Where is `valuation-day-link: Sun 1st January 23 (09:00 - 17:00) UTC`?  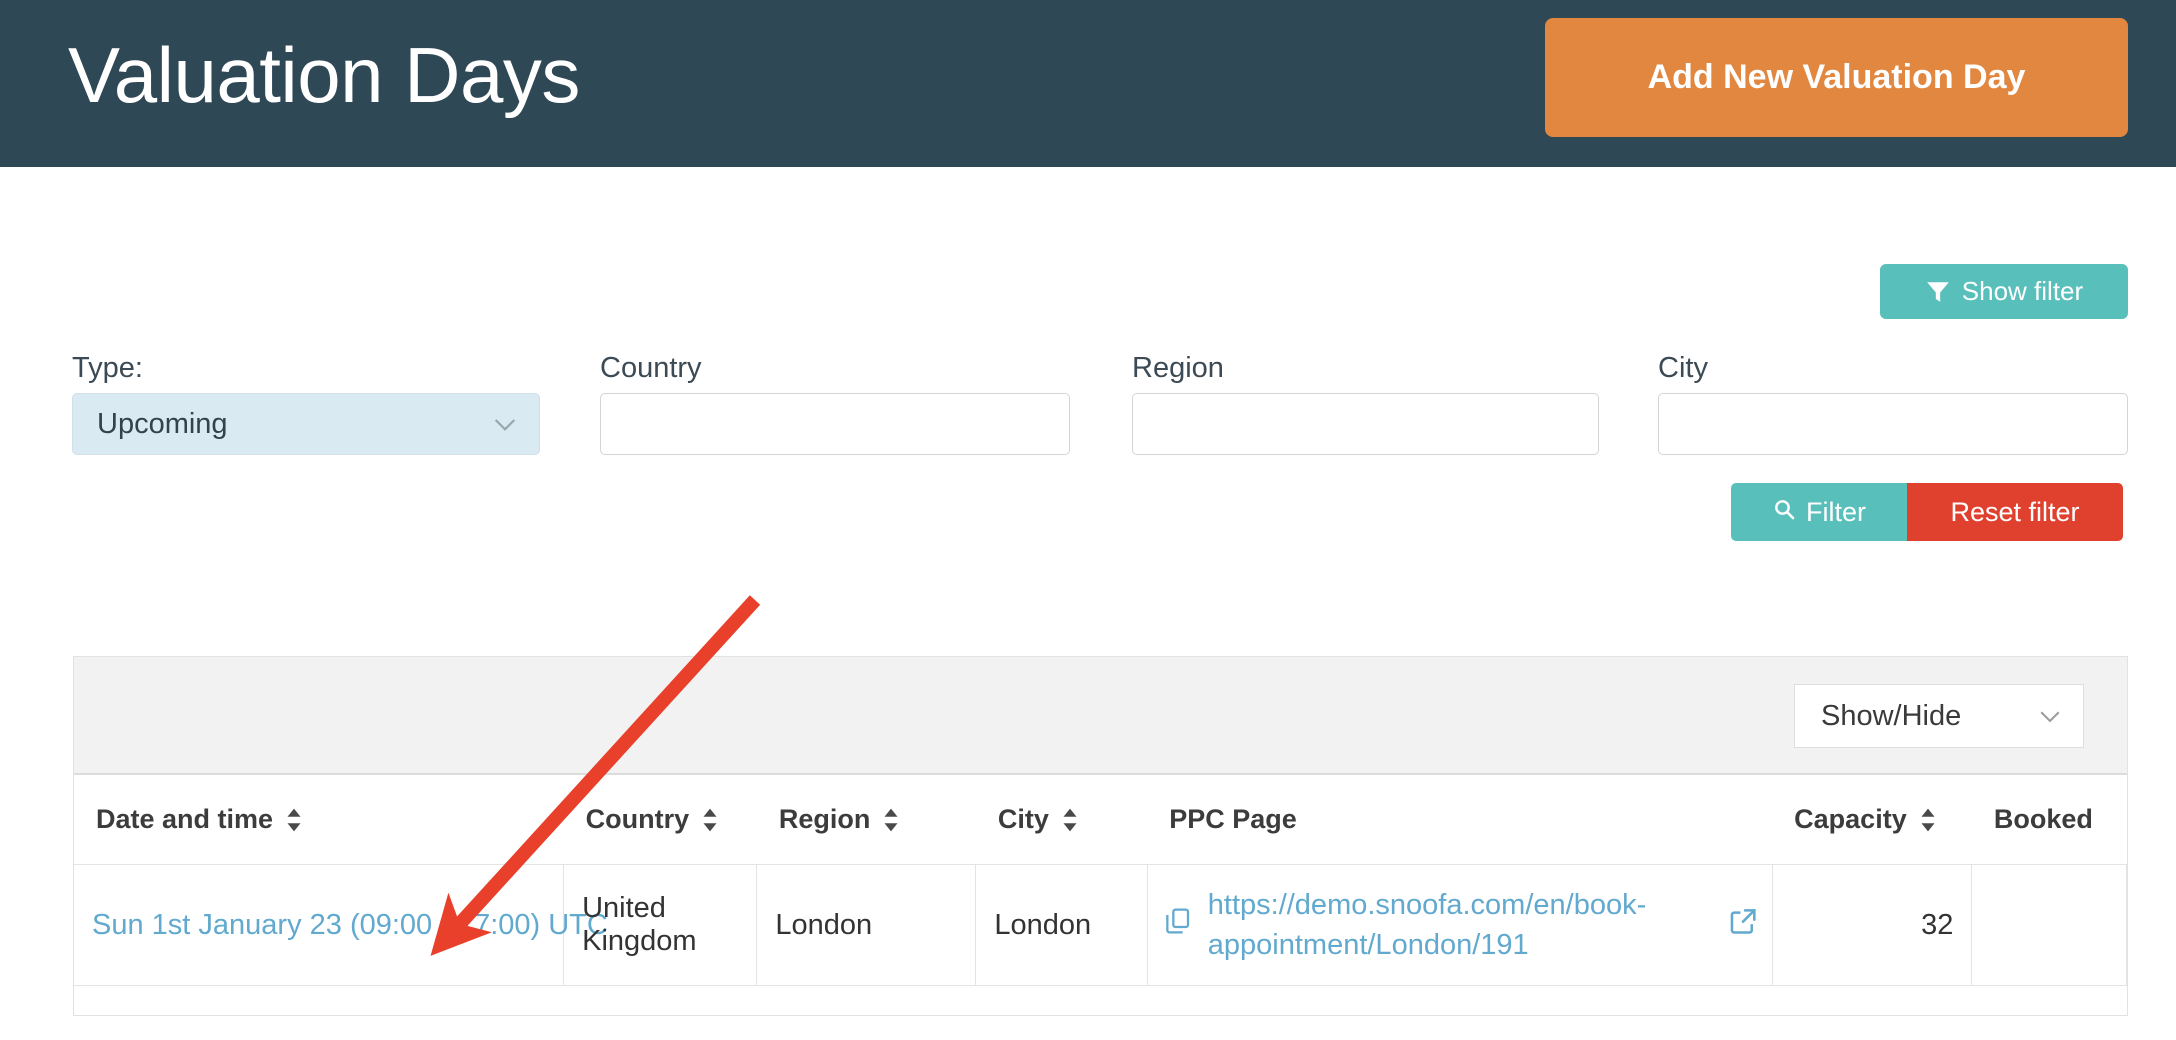 valuation-day-link: Sun 1st January 23 (09:00 - 17:00) UTC is located at coordinates (350, 925).